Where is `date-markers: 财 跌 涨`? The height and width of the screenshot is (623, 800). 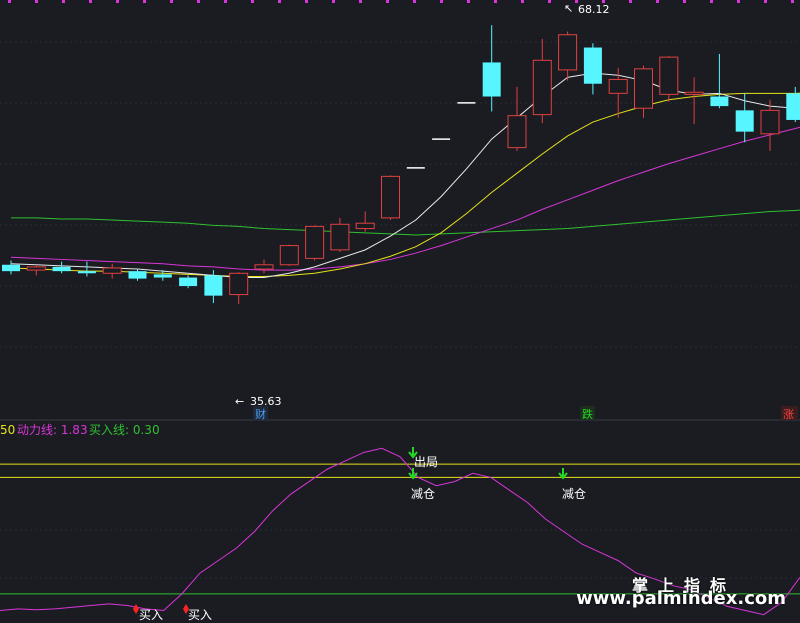 date-markers: 财 跌 涨 is located at coordinates (525, 413).